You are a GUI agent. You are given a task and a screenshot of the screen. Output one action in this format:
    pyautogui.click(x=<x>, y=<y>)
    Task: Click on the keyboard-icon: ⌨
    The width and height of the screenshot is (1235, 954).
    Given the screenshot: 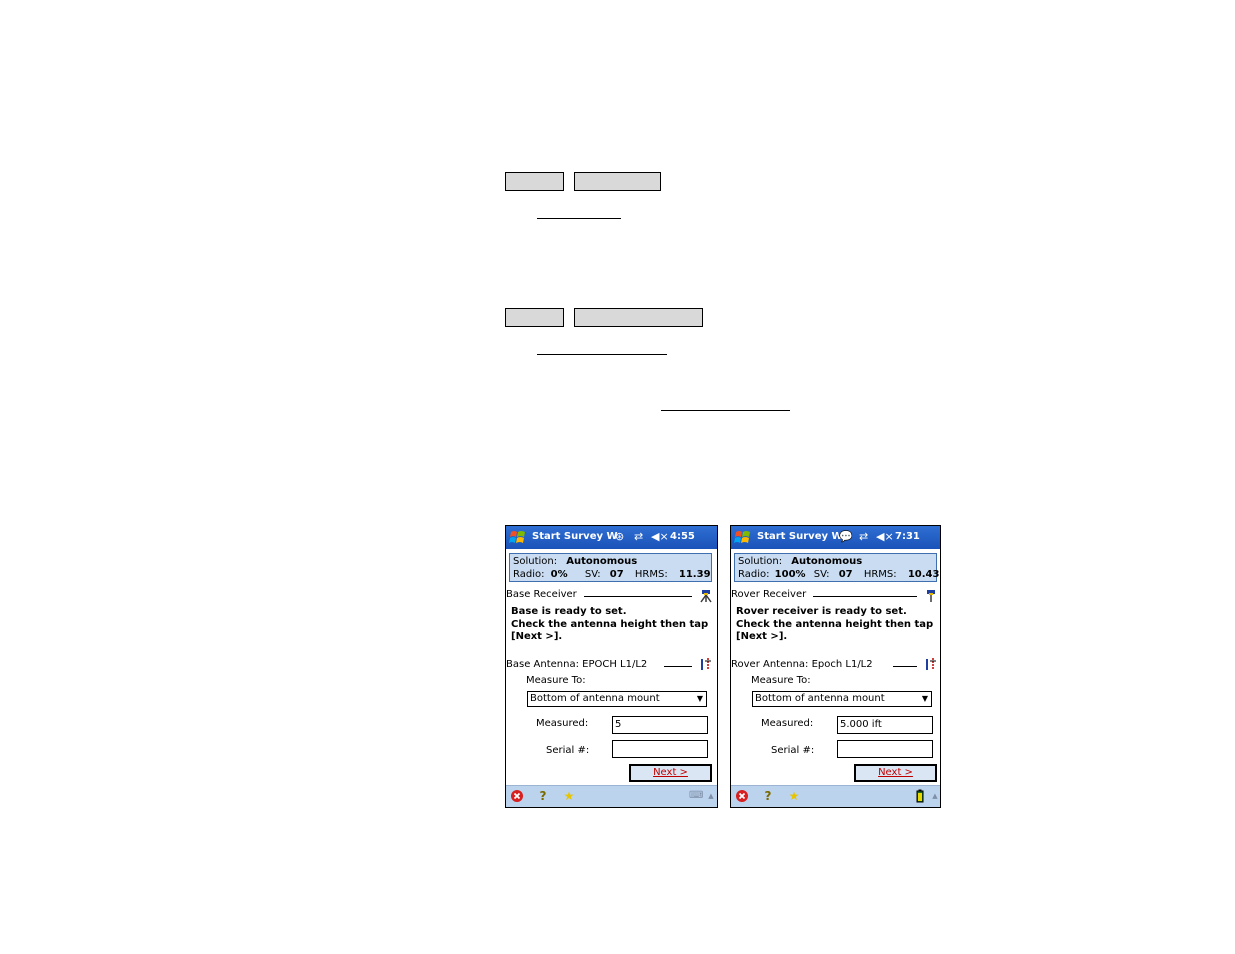 What is the action you would take?
    pyautogui.click(x=696, y=796)
    